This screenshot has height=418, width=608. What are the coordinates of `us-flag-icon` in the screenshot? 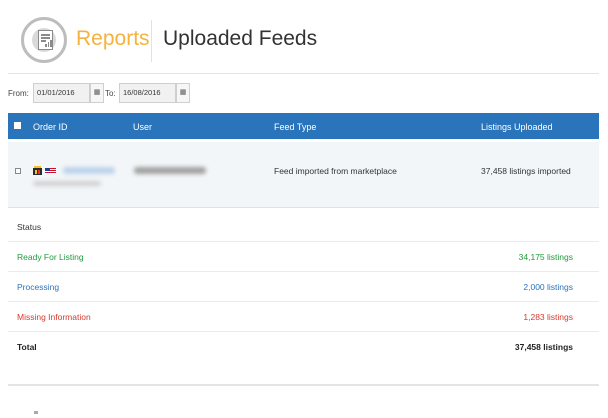 It's located at (50, 171).